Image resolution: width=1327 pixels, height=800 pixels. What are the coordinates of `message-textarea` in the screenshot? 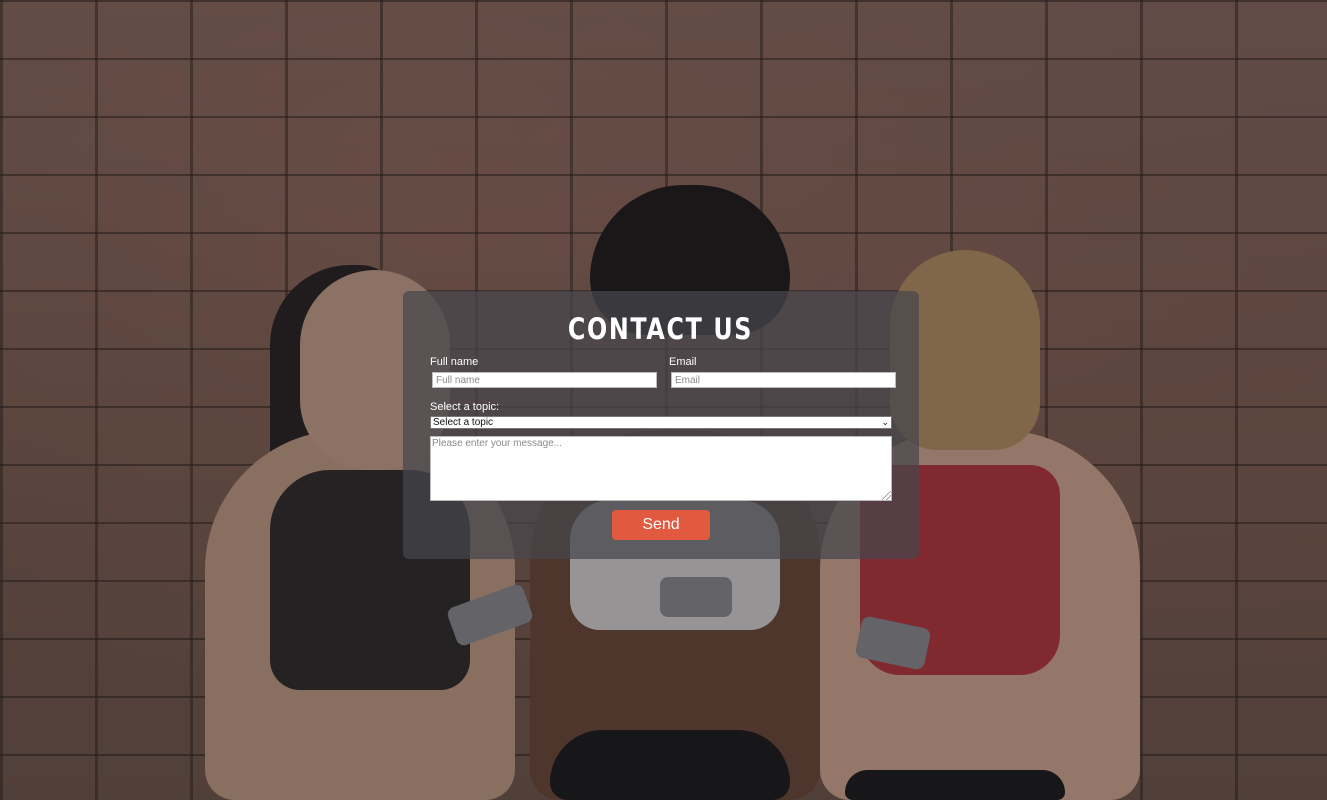 It's located at (661, 468).